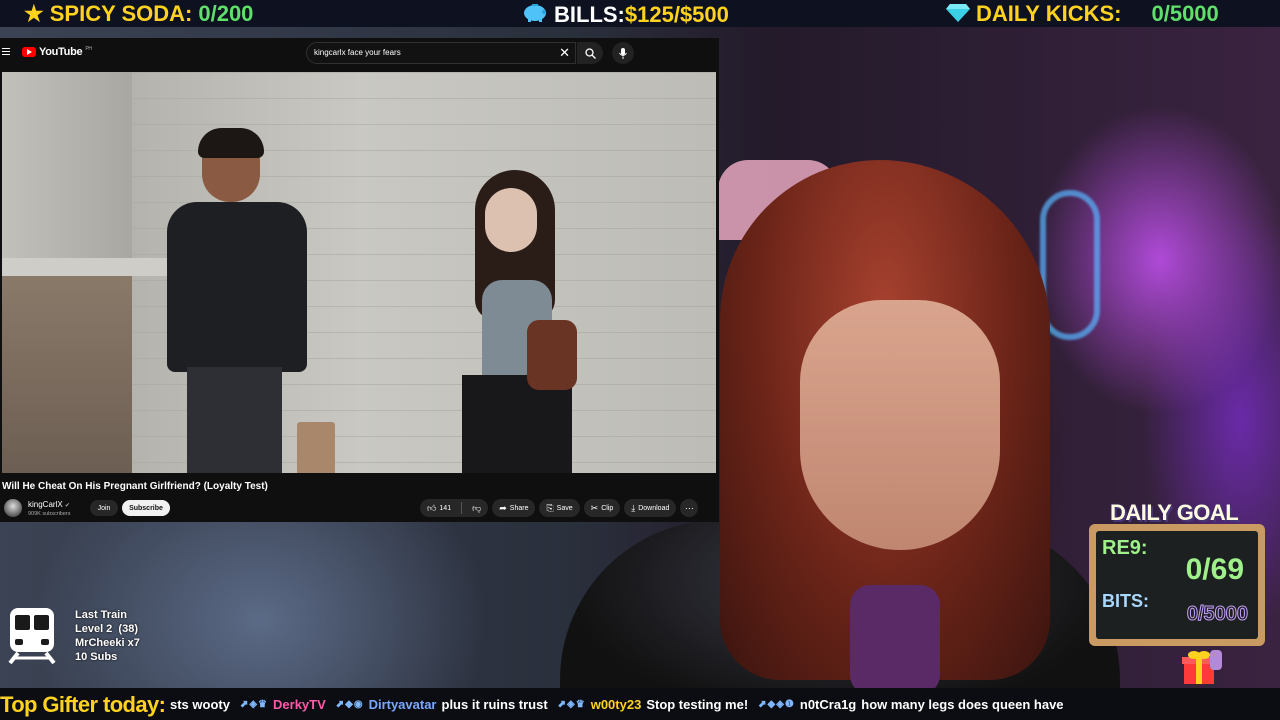  What do you see at coordinates (6, 52) in the screenshot?
I see `menu-icon` at bounding box center [6, 52].